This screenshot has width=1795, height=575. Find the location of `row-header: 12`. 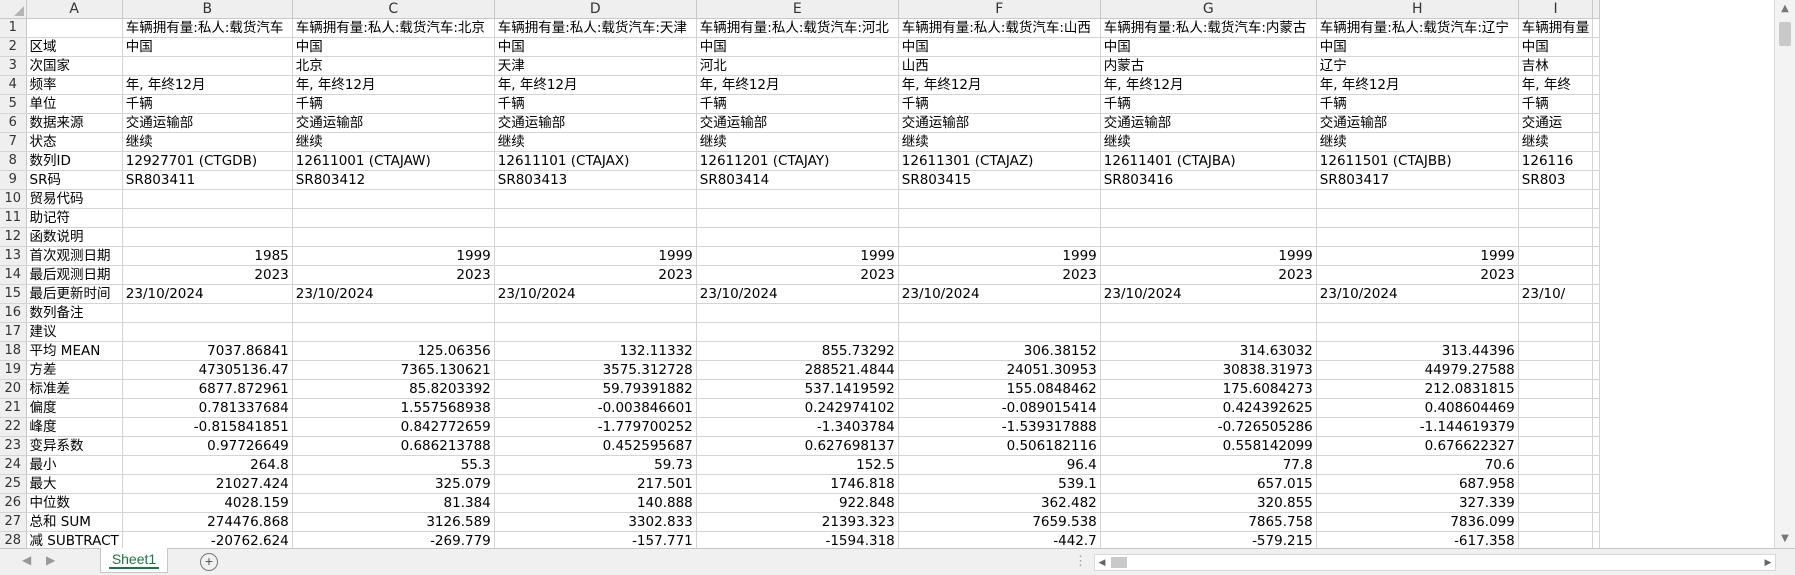

row-header: 12 is located at coordinates (13, 237).